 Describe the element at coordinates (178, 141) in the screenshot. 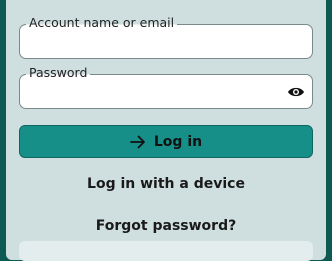

I see `login-button-label: Log in` at that location.